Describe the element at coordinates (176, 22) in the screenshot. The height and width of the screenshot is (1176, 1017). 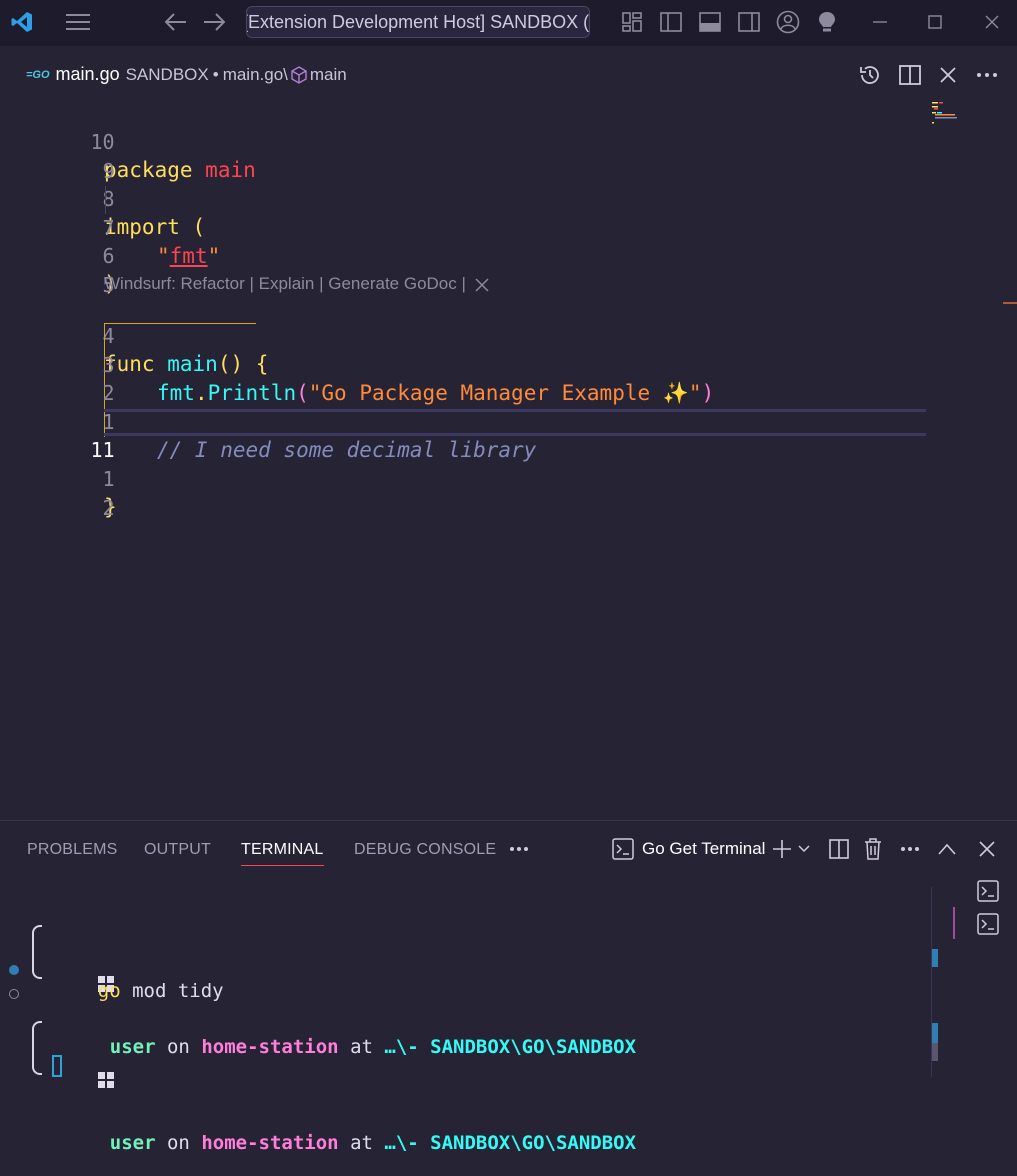
I see `back-arrow-icon` at that location.